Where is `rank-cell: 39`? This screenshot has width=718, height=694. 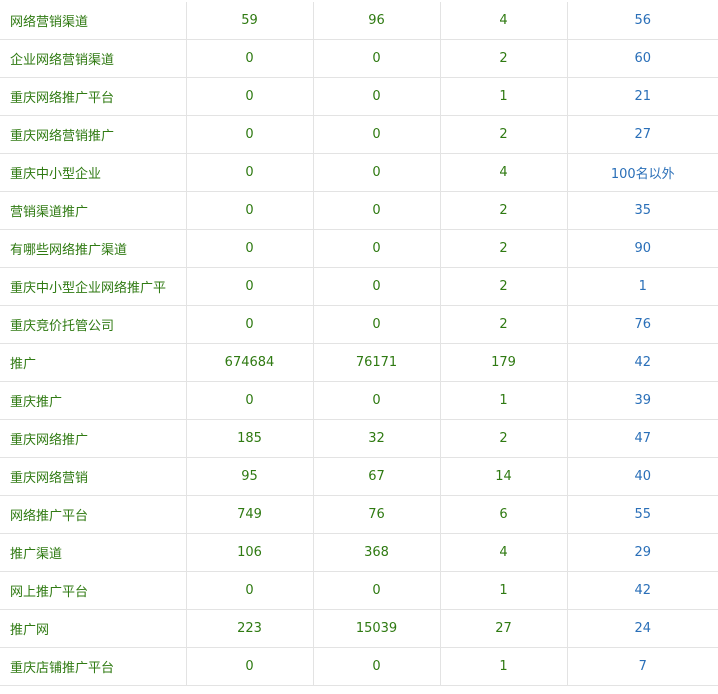 rank-cell: 39 is located at coordinates (642, 400).